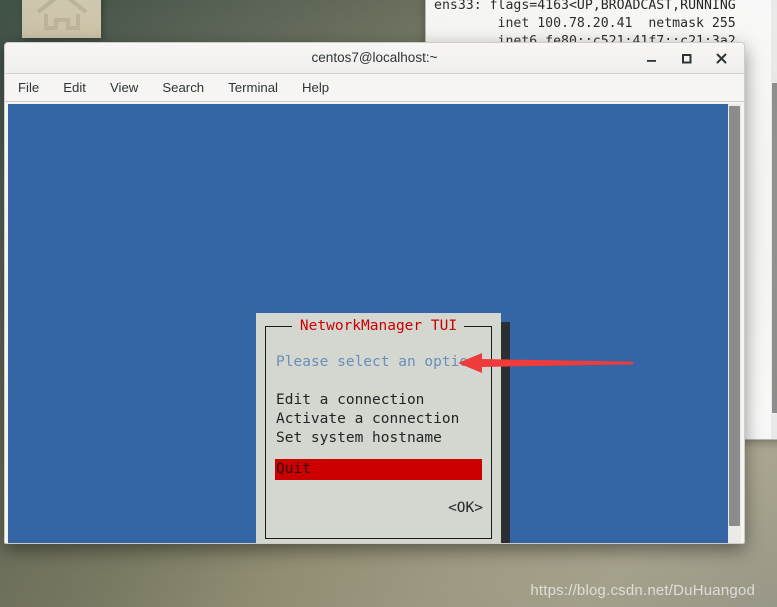 The width and height of the screenshot is (777, 607). I want to click on menu-option-edit-a-connection: Edit a connection, so click(350, 400).